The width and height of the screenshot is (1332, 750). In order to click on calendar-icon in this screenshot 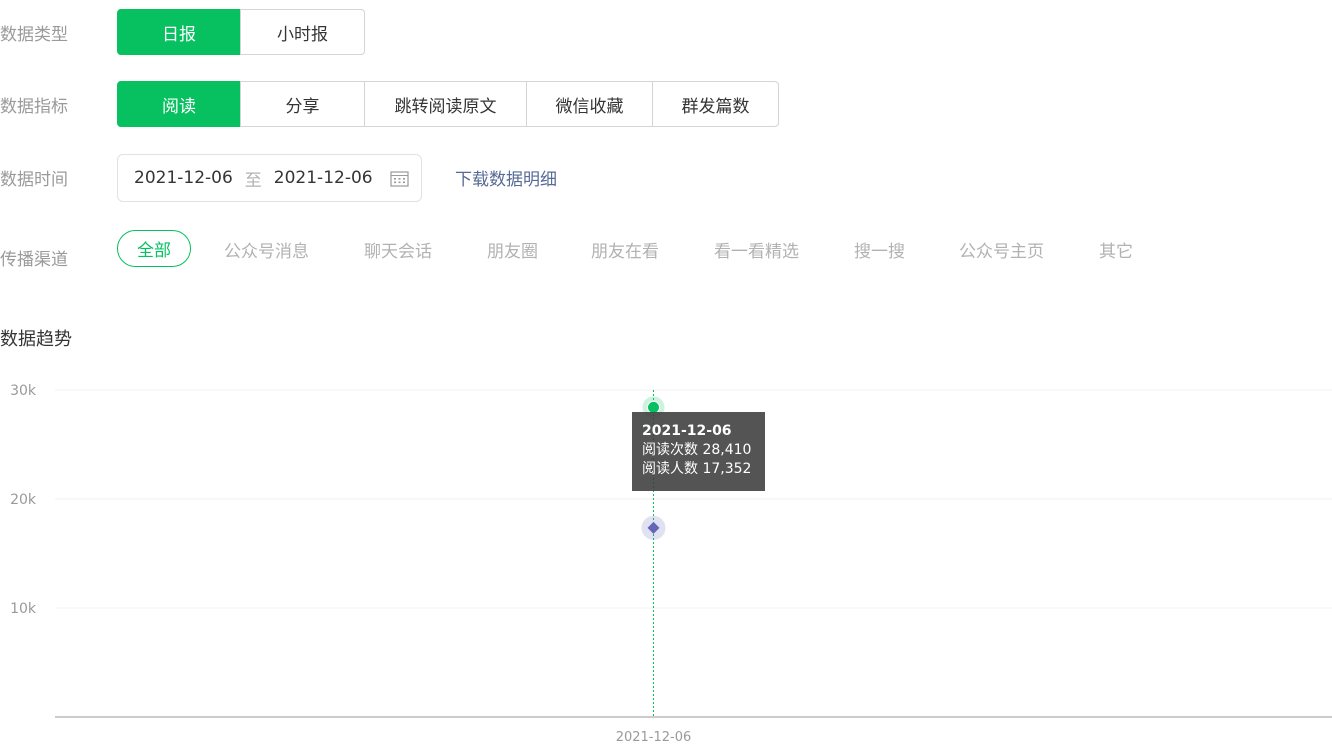, I will do `click(399, 179)`.